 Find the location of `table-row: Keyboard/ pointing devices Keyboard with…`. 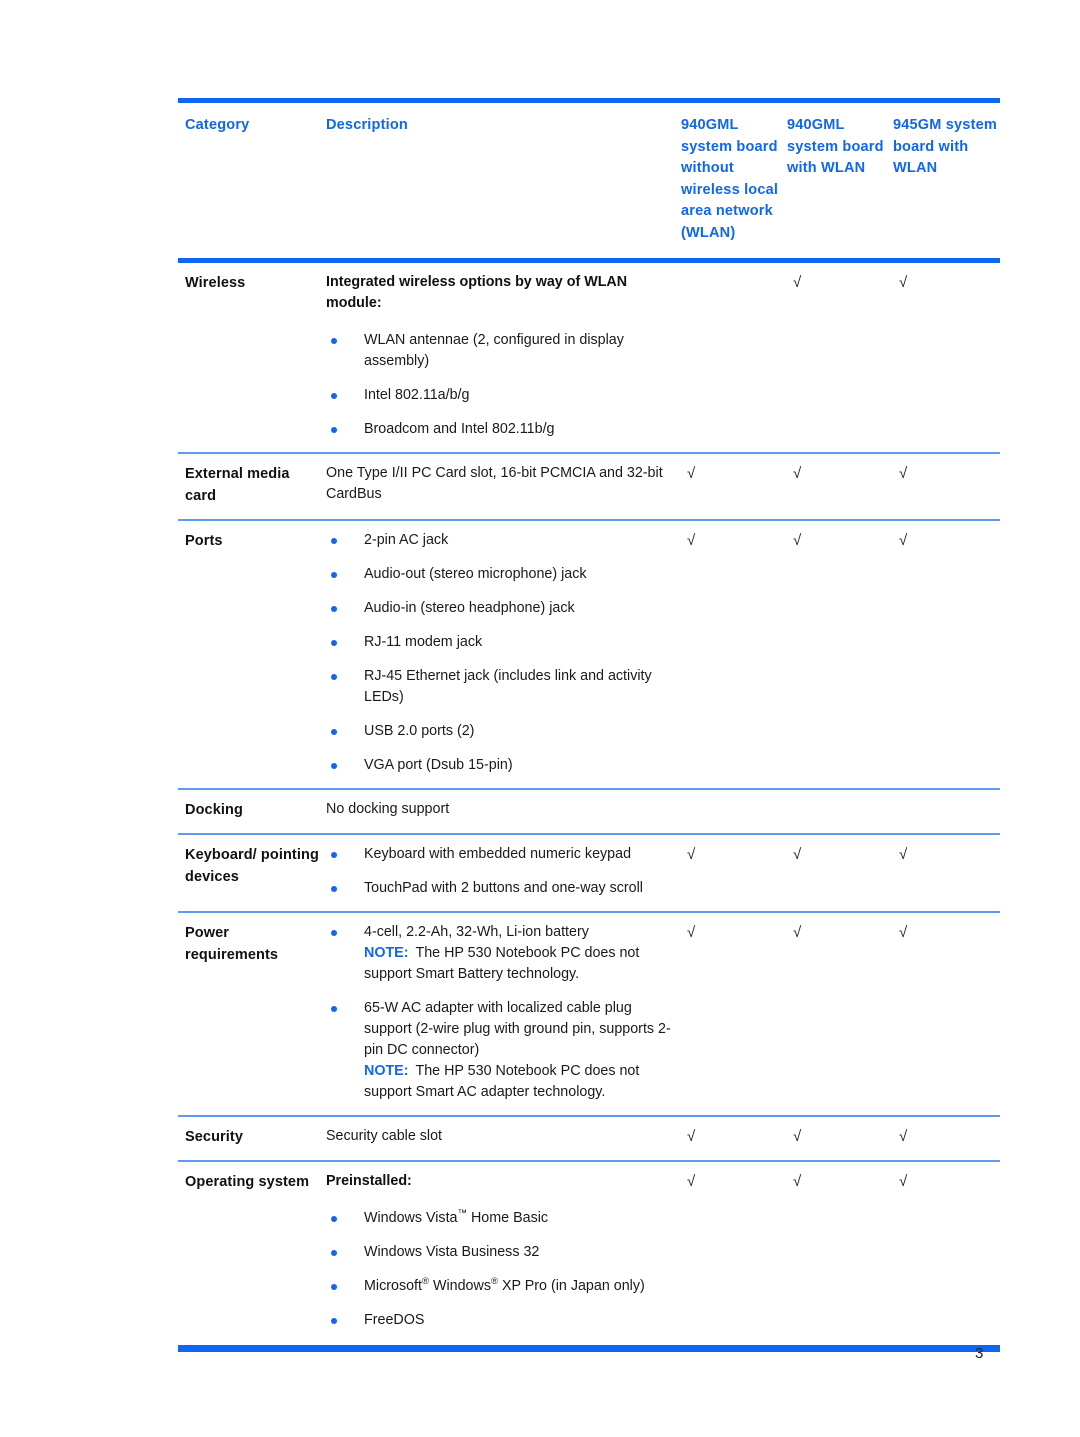

table-row: Keyboard/ pointing devices Keyboard with… is located at coordinates (589, 873).